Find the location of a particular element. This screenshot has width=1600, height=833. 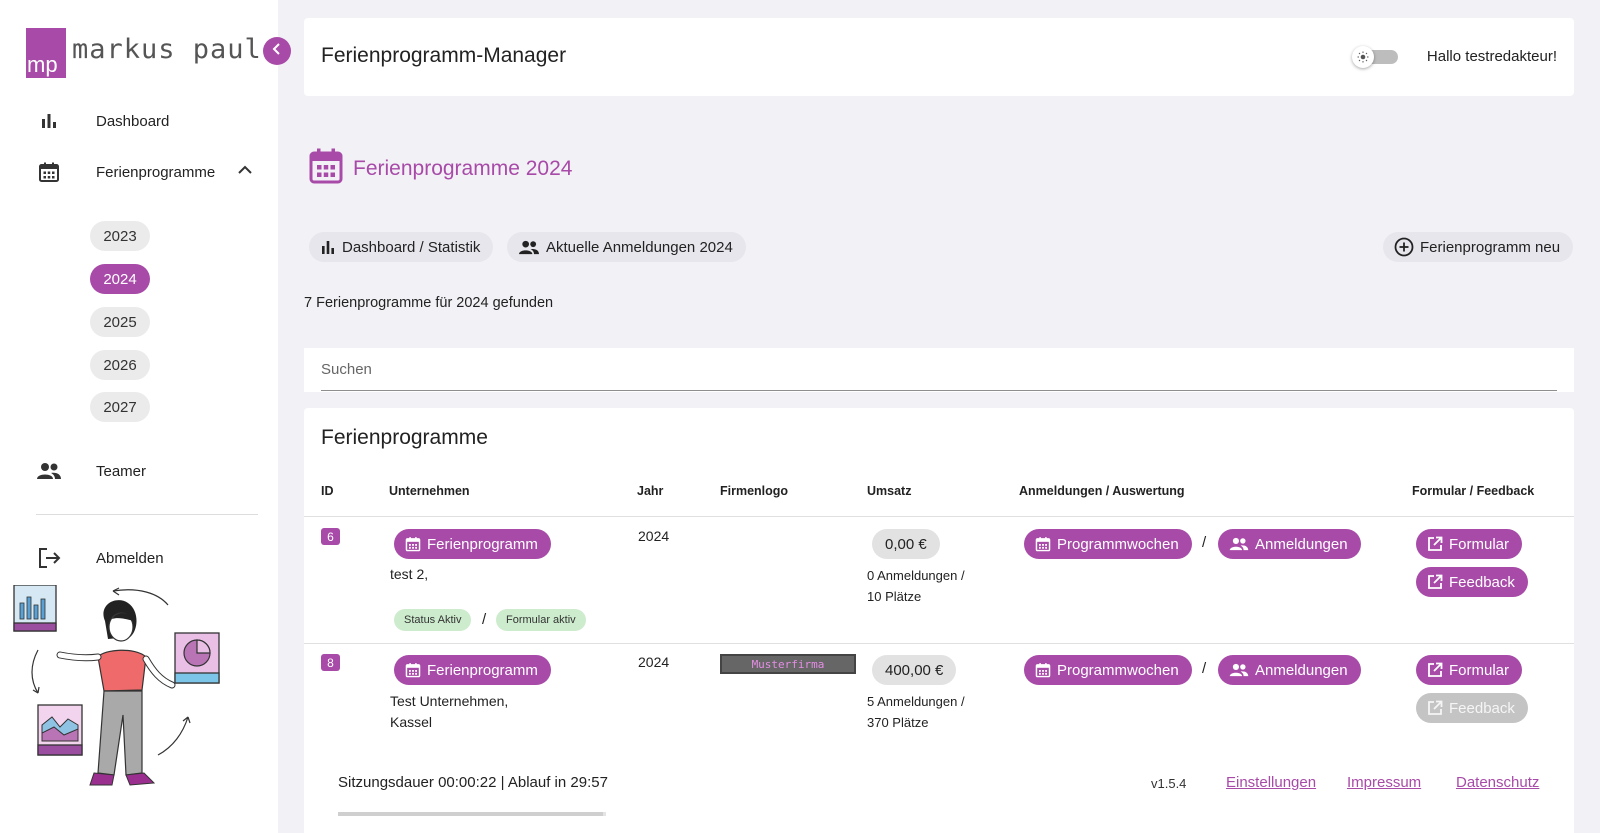

search-box is located at coordinates (939, 370).